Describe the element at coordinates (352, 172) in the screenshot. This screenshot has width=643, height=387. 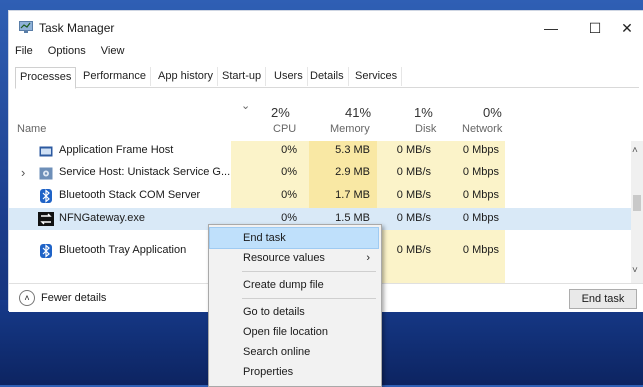
I see `process-memory: 2.9 MB` at that location.